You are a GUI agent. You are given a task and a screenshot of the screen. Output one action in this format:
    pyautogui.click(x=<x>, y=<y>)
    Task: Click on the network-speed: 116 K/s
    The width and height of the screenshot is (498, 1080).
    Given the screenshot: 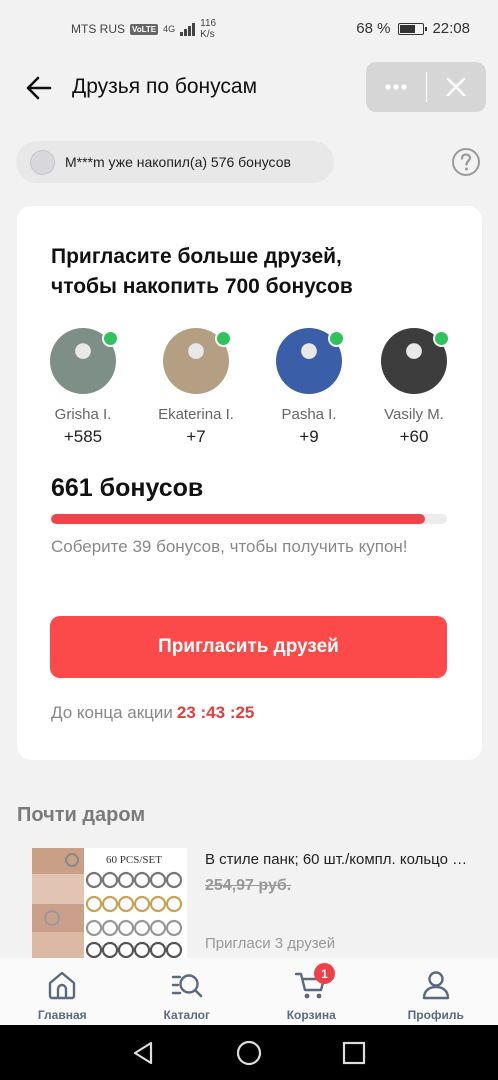 What is the action you would take?
    pyautogui.click(x=208, y=29)
    